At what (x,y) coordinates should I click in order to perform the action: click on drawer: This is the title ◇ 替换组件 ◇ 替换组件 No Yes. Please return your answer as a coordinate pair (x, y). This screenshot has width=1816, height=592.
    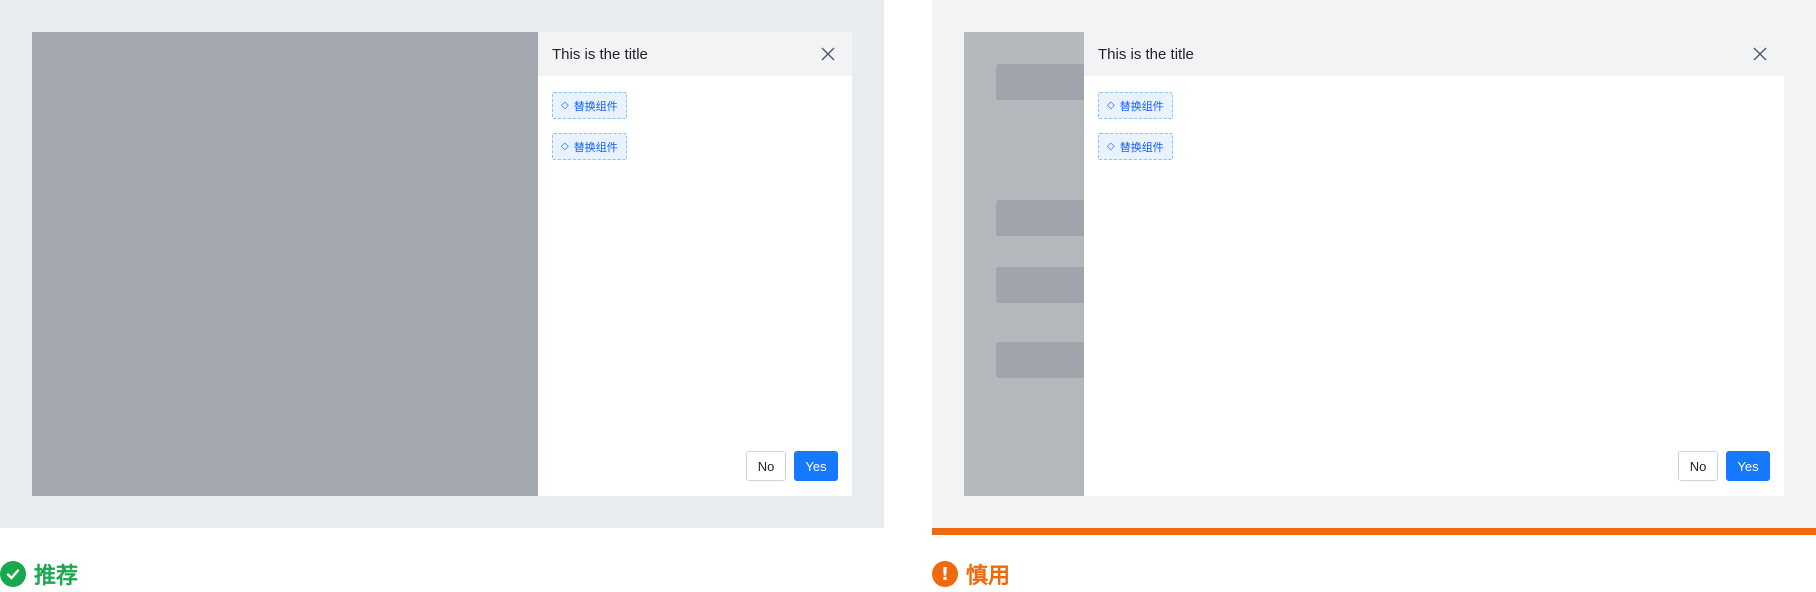
    Looking at the image, I should click on (695, 264).